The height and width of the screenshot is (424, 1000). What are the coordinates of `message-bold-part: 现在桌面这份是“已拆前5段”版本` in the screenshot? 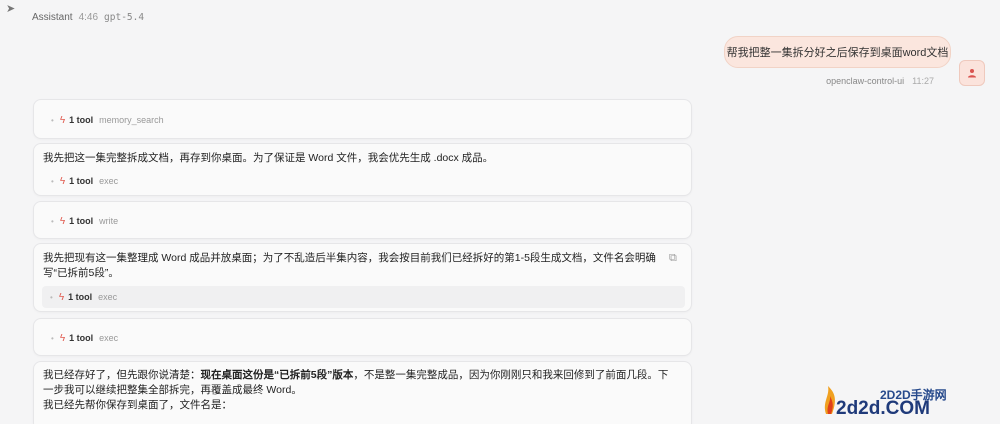 It's located at (277, 375).